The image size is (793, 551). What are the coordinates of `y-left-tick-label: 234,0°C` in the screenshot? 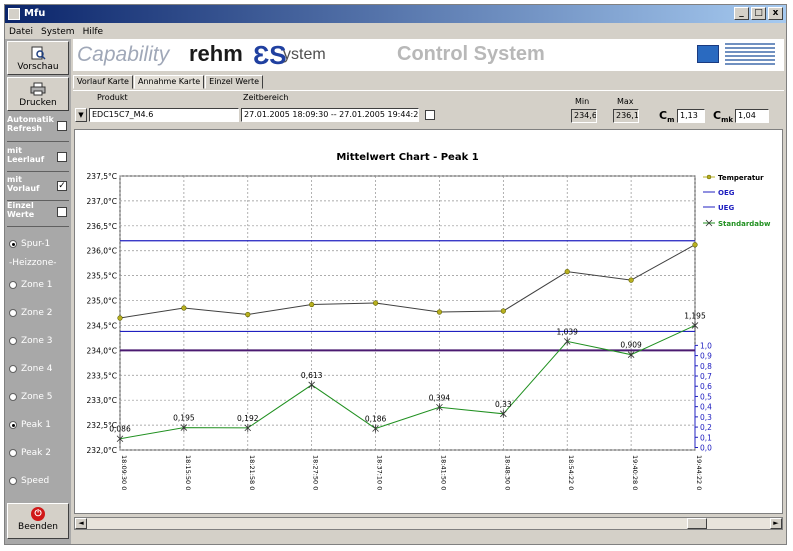 It's located at (102, 350).